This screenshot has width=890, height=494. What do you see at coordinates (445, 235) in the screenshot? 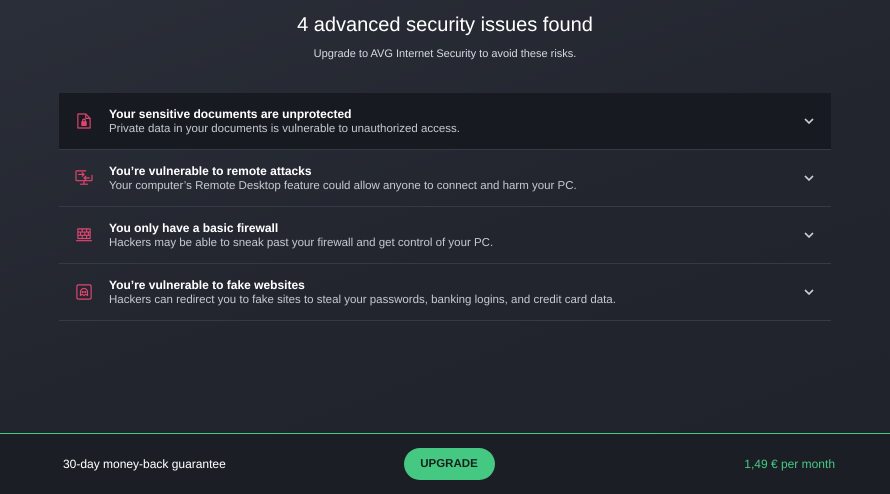
I see `issue-row: You only have a basic firewall Hackers may be able to sneak past your firewall and get control of your PC.` at bounding box center [445, 235].